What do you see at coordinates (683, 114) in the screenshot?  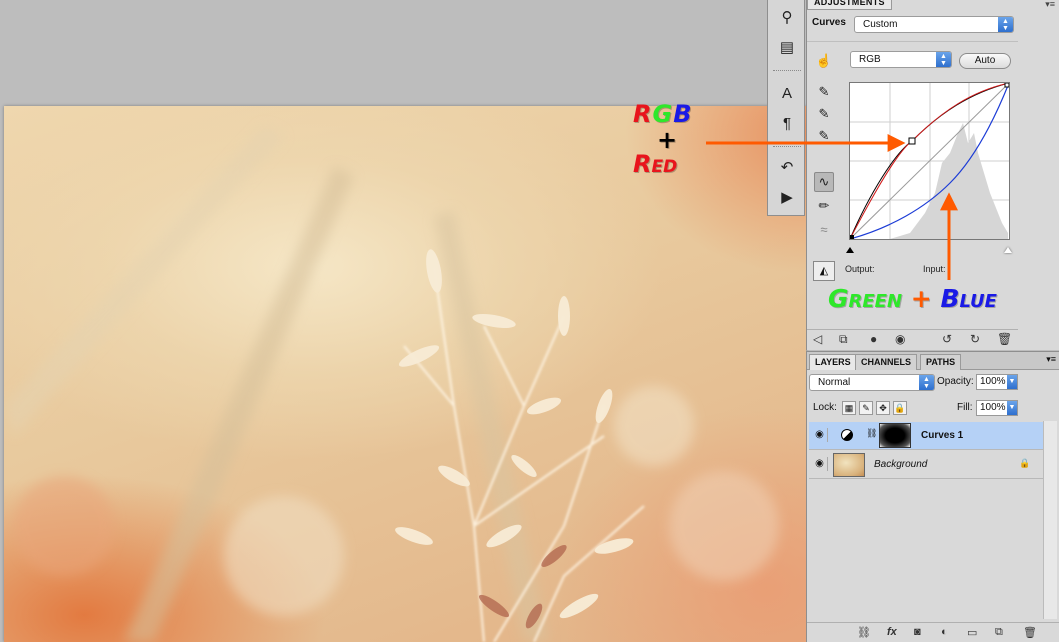 I see `annotation-b: B` at bounding box center [683, 114].